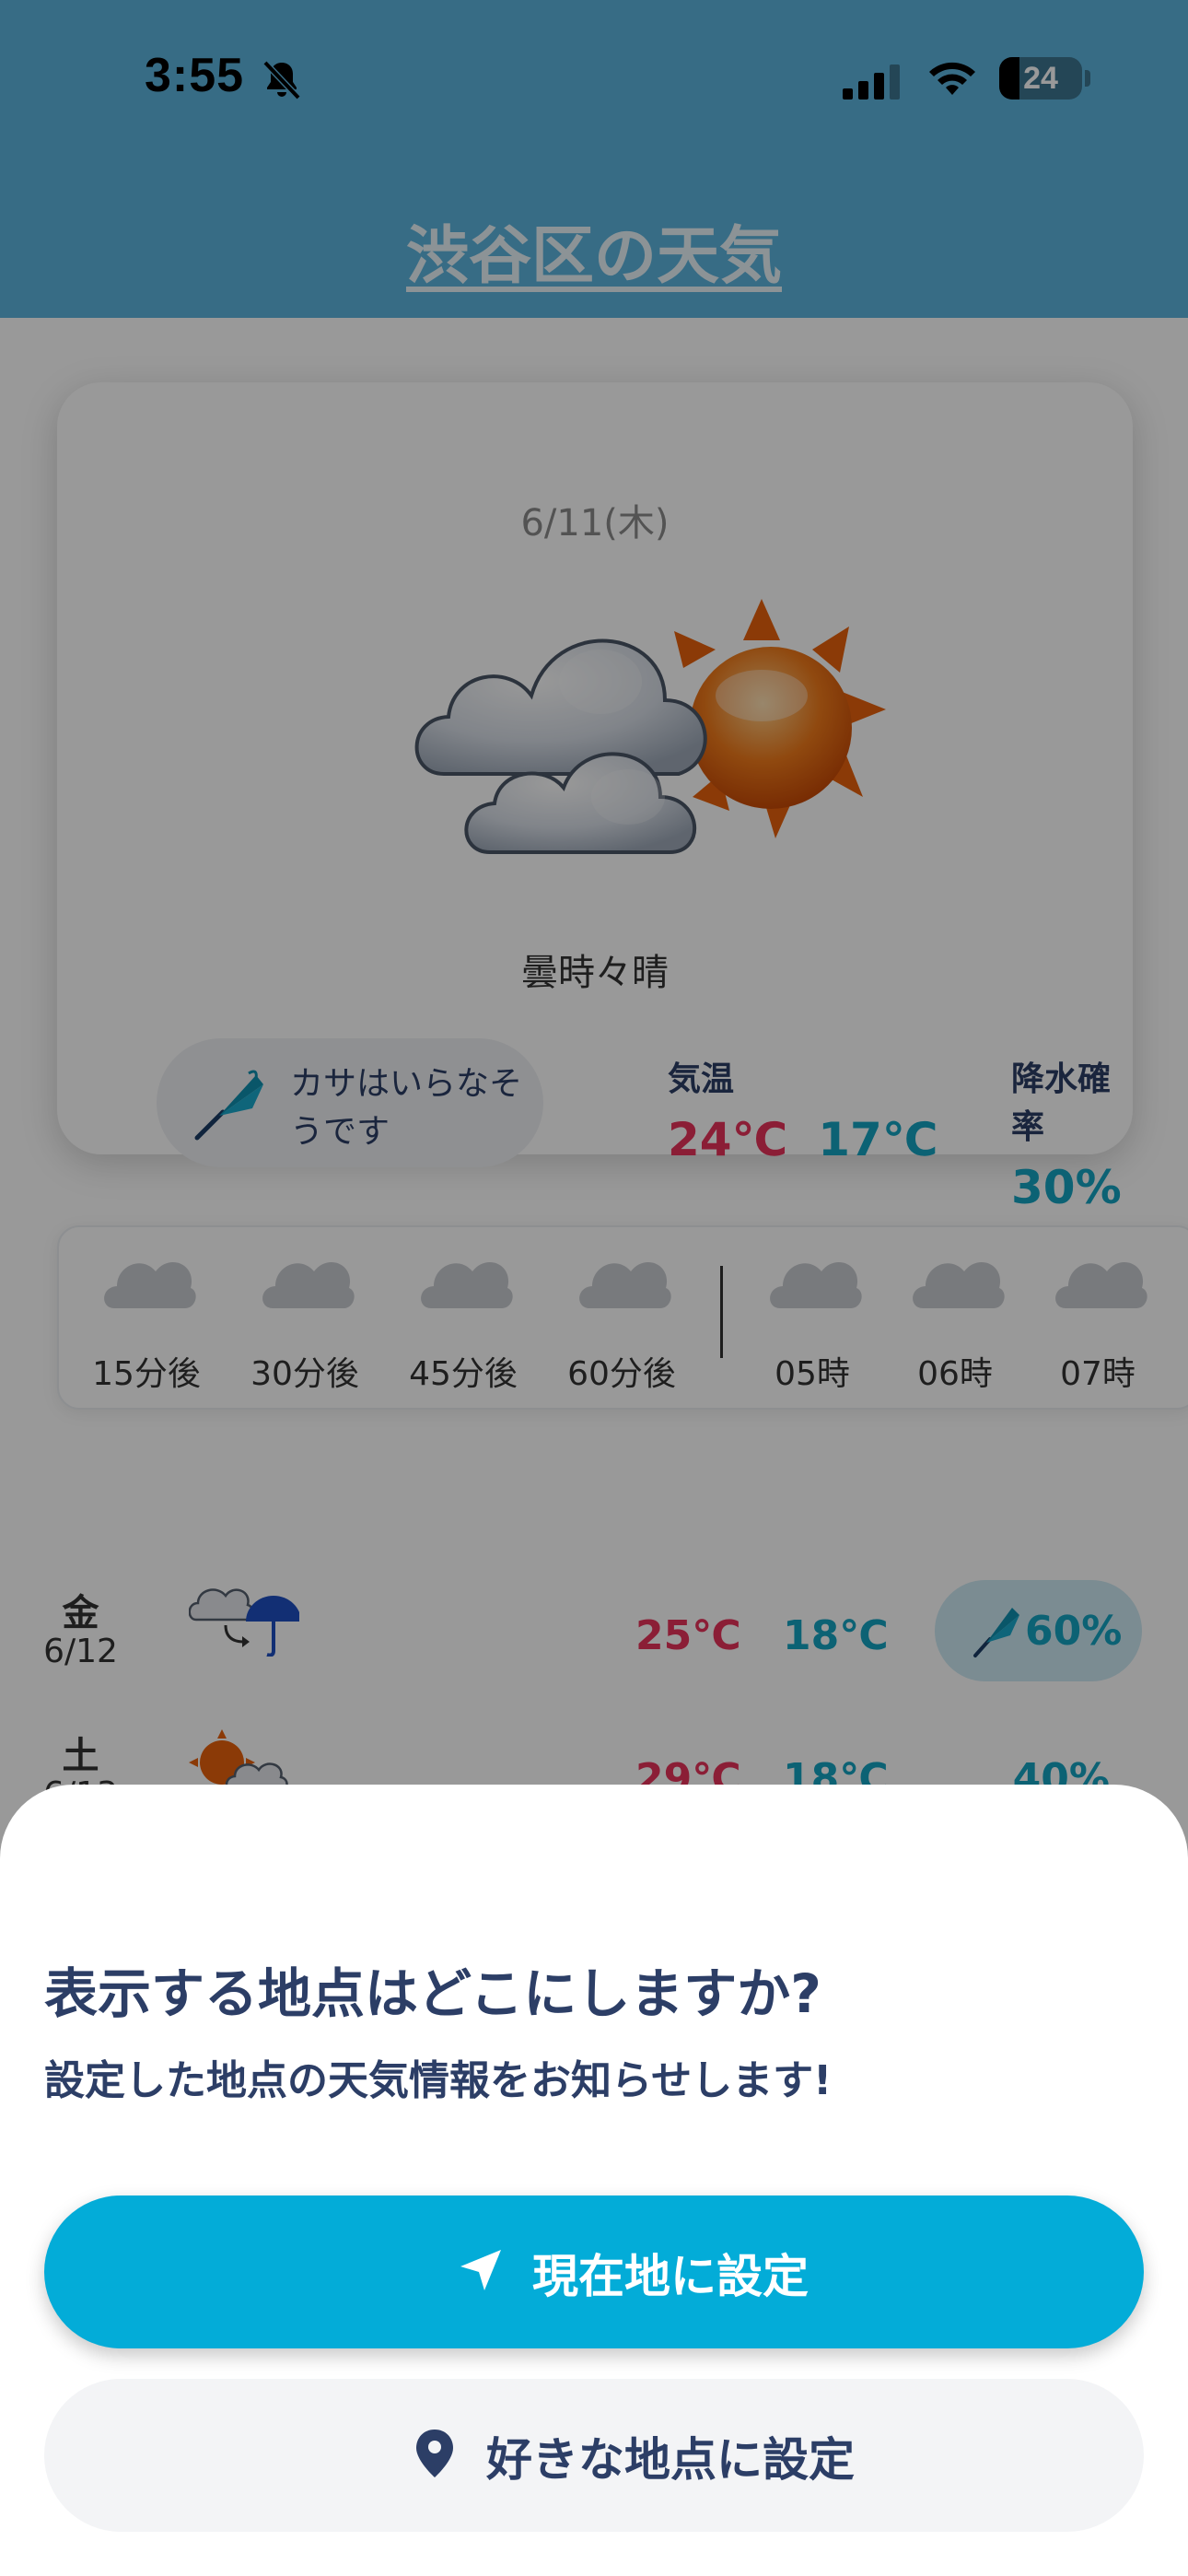  I want to click on sheet-title: 表示する地点はどこにしますか?, so click(432, 1993).